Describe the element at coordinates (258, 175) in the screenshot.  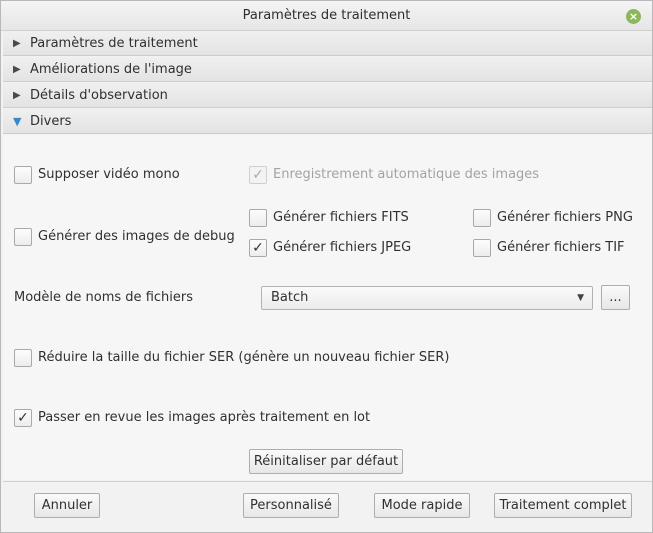
I see `auto-save-checkbox: ✓` at that location.